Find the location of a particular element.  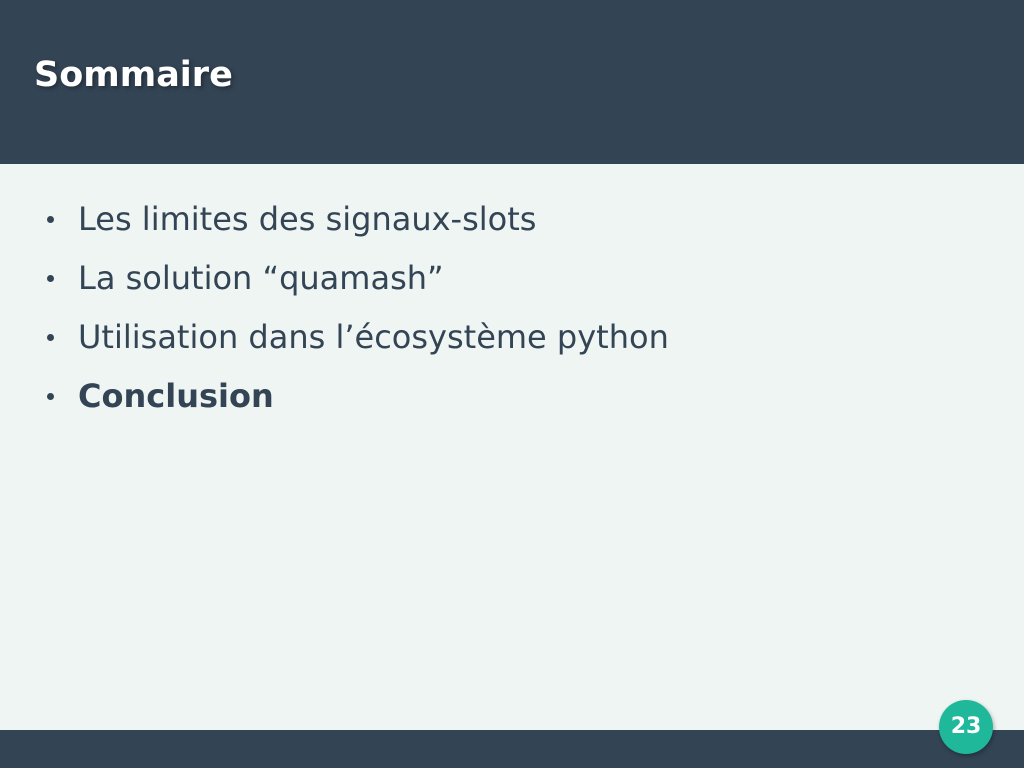

agenda-item-label: La solution “quamash” is located at coordinates (261, 278).